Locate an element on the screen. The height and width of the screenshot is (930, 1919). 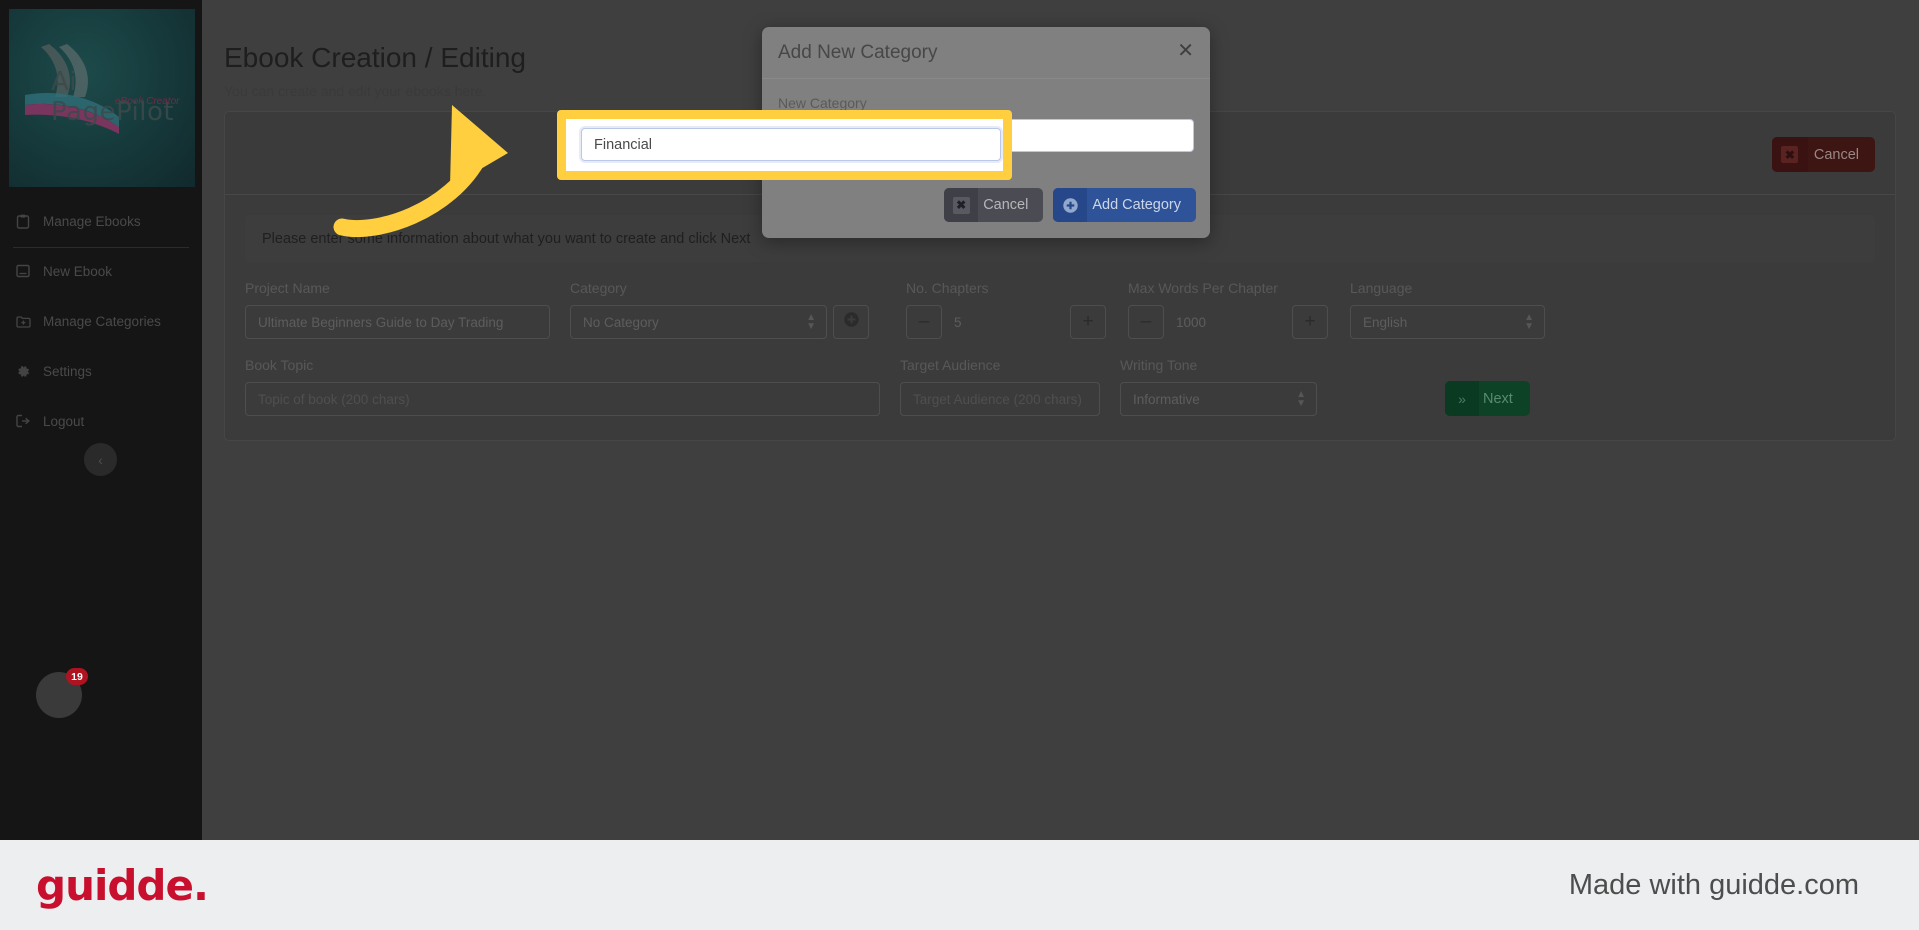
sidebar-item-manage-categories: Manage Categories is located at coordinates (101, 321).